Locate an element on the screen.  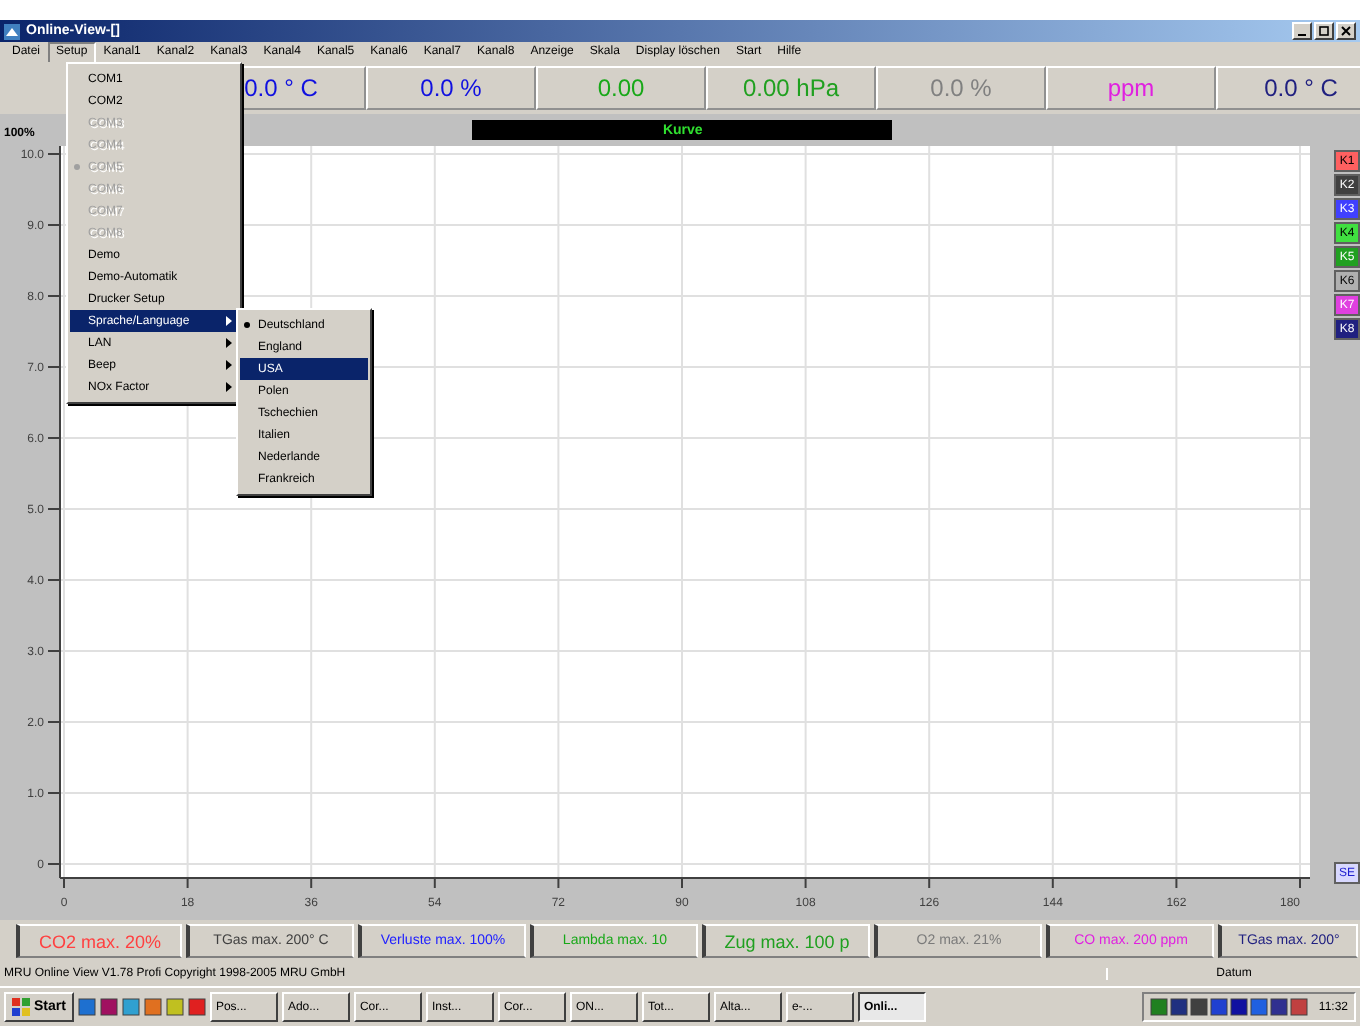
reading-value: 0.0 ° C is located at coordinates (1288, 88).